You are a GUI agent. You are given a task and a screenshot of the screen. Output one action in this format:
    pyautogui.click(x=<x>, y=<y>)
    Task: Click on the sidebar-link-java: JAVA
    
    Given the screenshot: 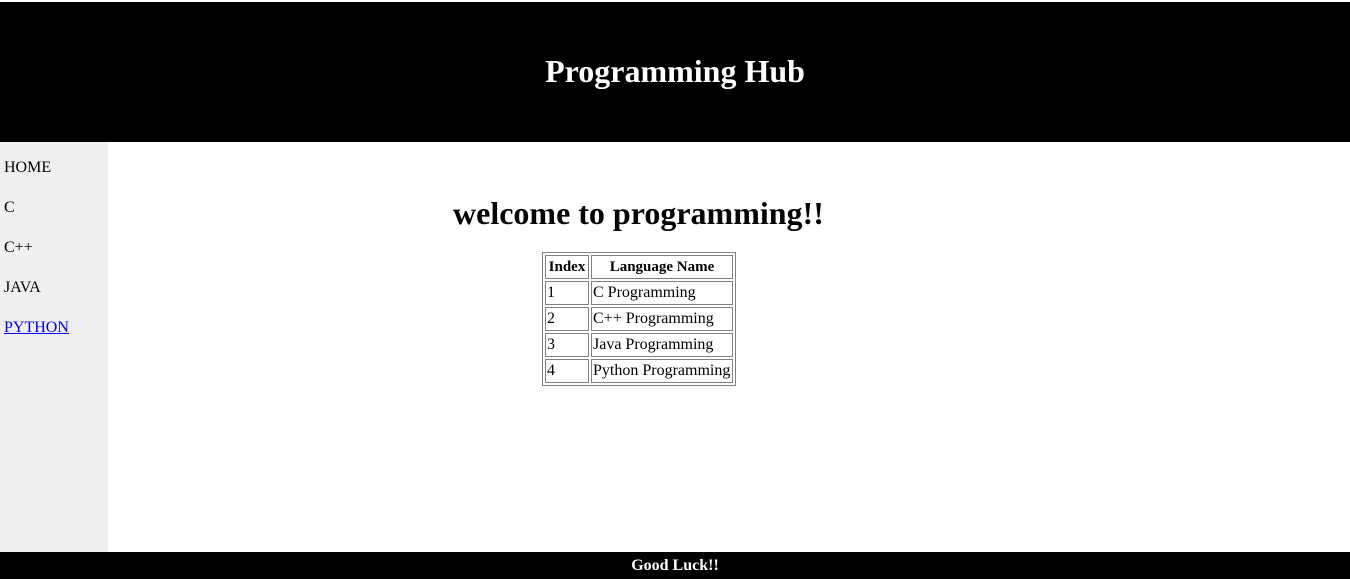 What is the action you would take?
    pyautogui.click(x=22, y=287)
    